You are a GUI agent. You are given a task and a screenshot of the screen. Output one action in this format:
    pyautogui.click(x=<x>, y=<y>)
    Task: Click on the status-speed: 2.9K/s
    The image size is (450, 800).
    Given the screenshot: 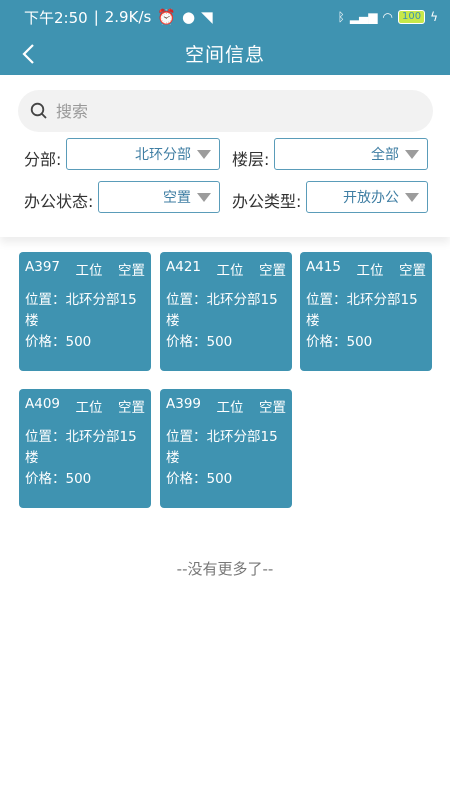 What is the action you would take?
    pyautogui.click(x=128, y=17)
    